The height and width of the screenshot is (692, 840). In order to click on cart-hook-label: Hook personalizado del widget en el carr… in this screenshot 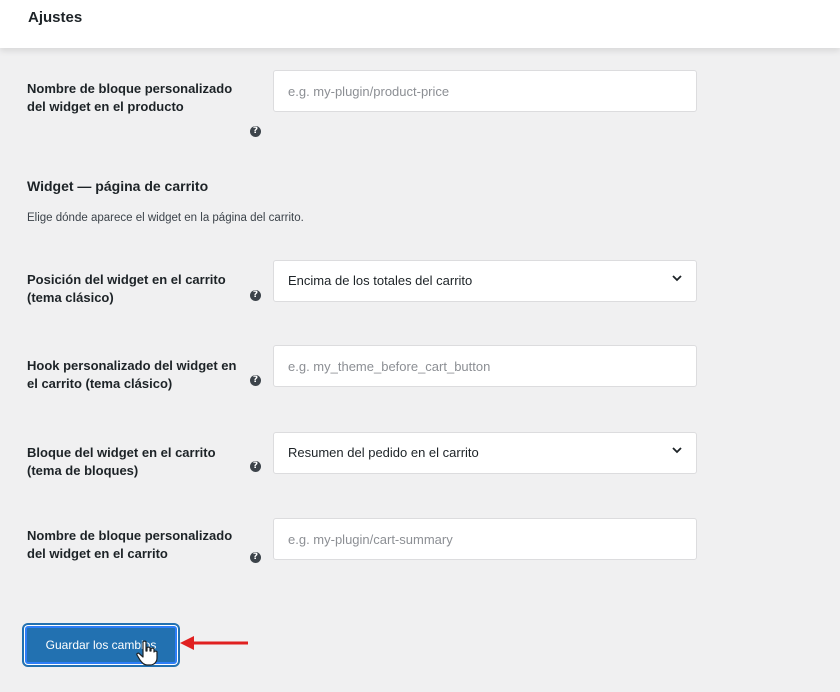, I will do `click(132, 374)`.